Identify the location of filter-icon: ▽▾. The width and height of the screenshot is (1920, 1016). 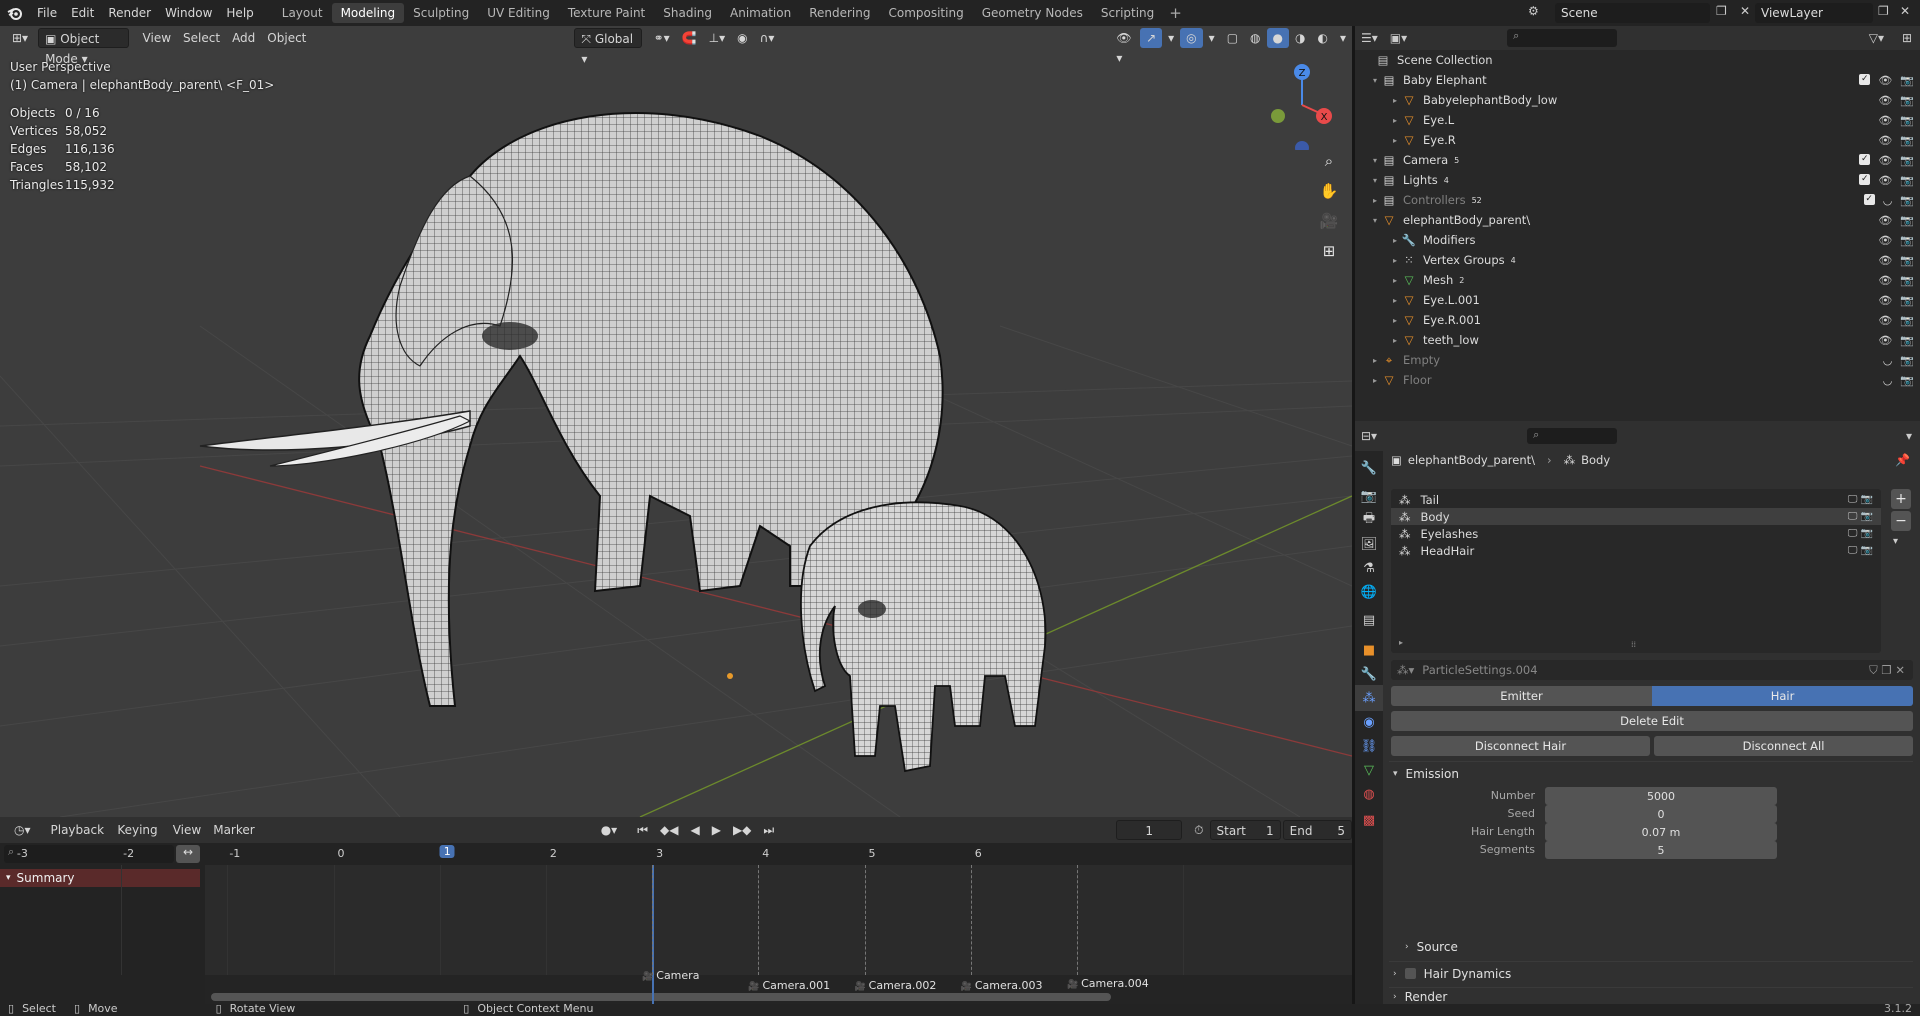
(1876, 38).